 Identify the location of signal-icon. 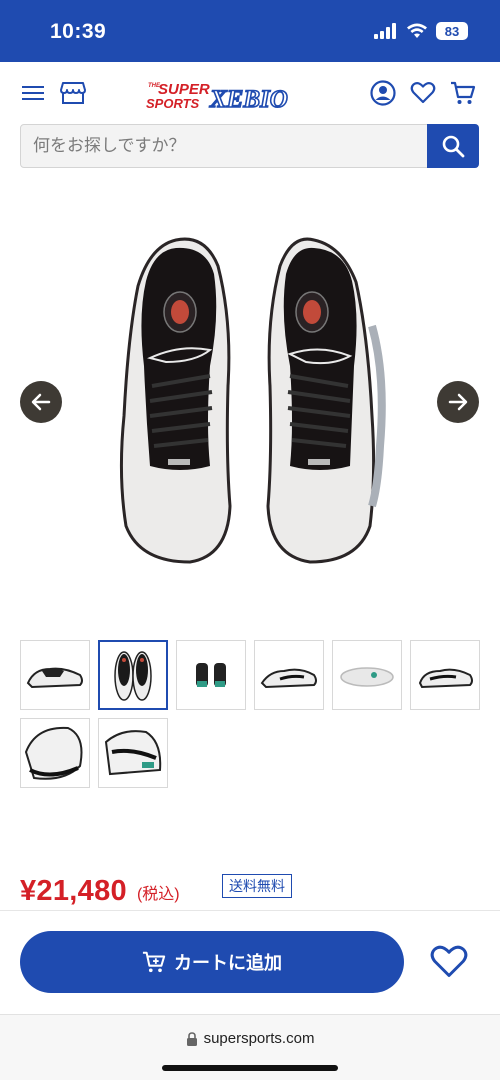
(385, 31).